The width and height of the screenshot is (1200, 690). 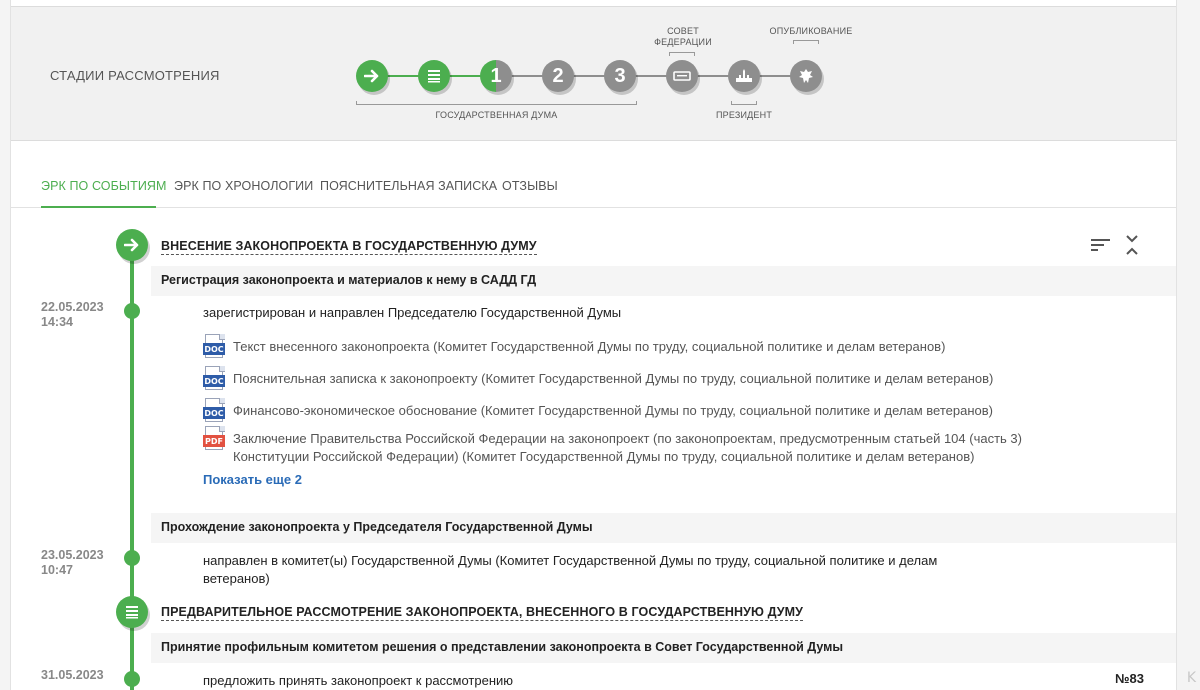 I want to click on sort-icon, so click(x=1101, y=245).